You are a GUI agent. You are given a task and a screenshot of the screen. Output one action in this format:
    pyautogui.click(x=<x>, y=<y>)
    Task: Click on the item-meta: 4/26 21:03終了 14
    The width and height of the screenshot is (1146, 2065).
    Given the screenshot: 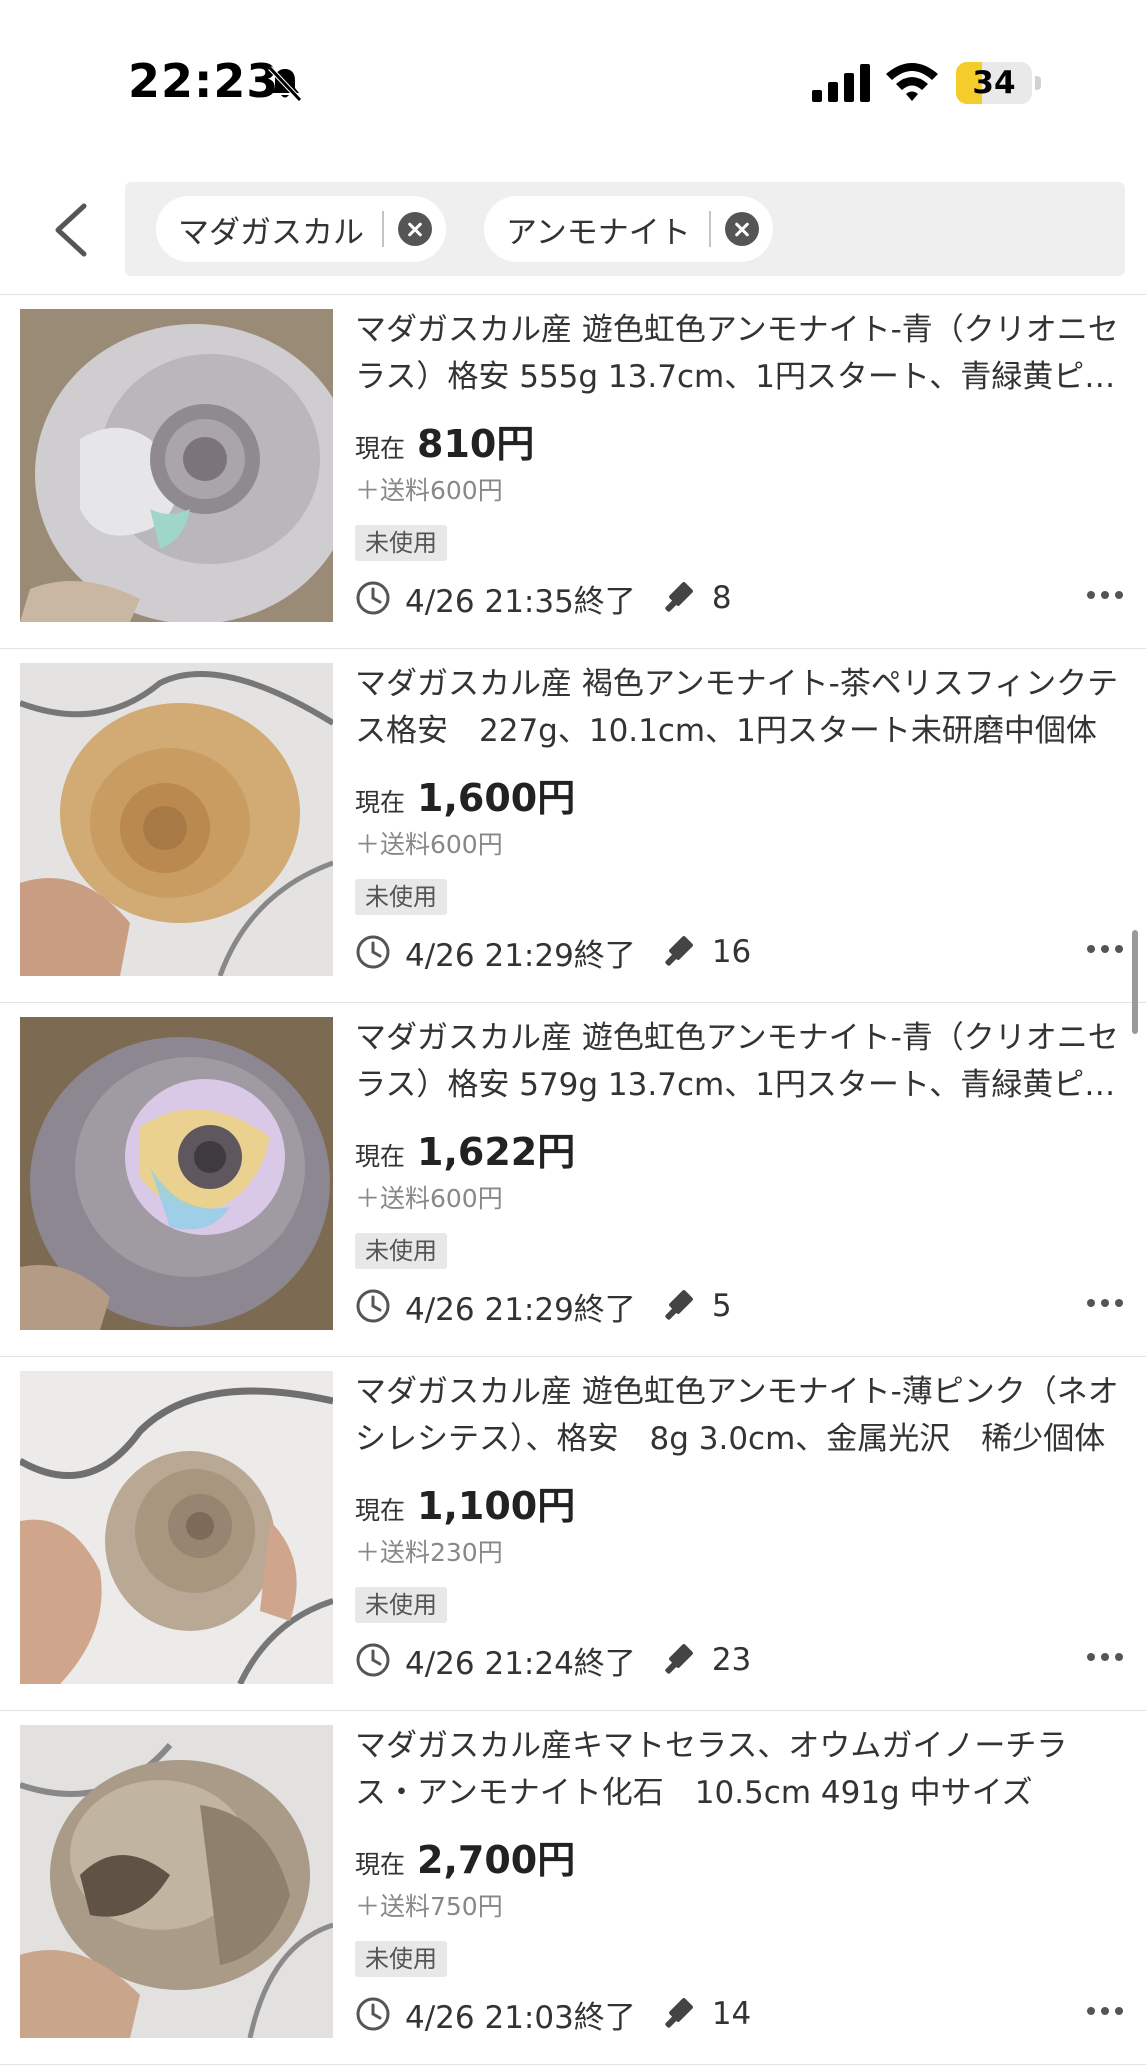 What is the action you would take?
    pyautogui.click(x=553, y=2014)
    